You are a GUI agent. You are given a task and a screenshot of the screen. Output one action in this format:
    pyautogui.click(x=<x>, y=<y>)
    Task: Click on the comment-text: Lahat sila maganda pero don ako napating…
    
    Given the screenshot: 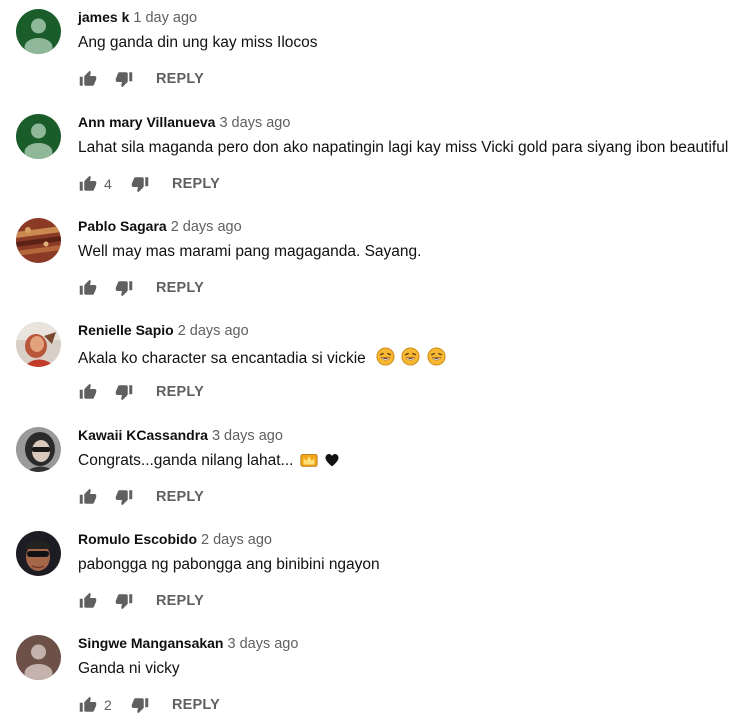 What is the action you would take?
    pyautogui.click(x=403, y=147)
    